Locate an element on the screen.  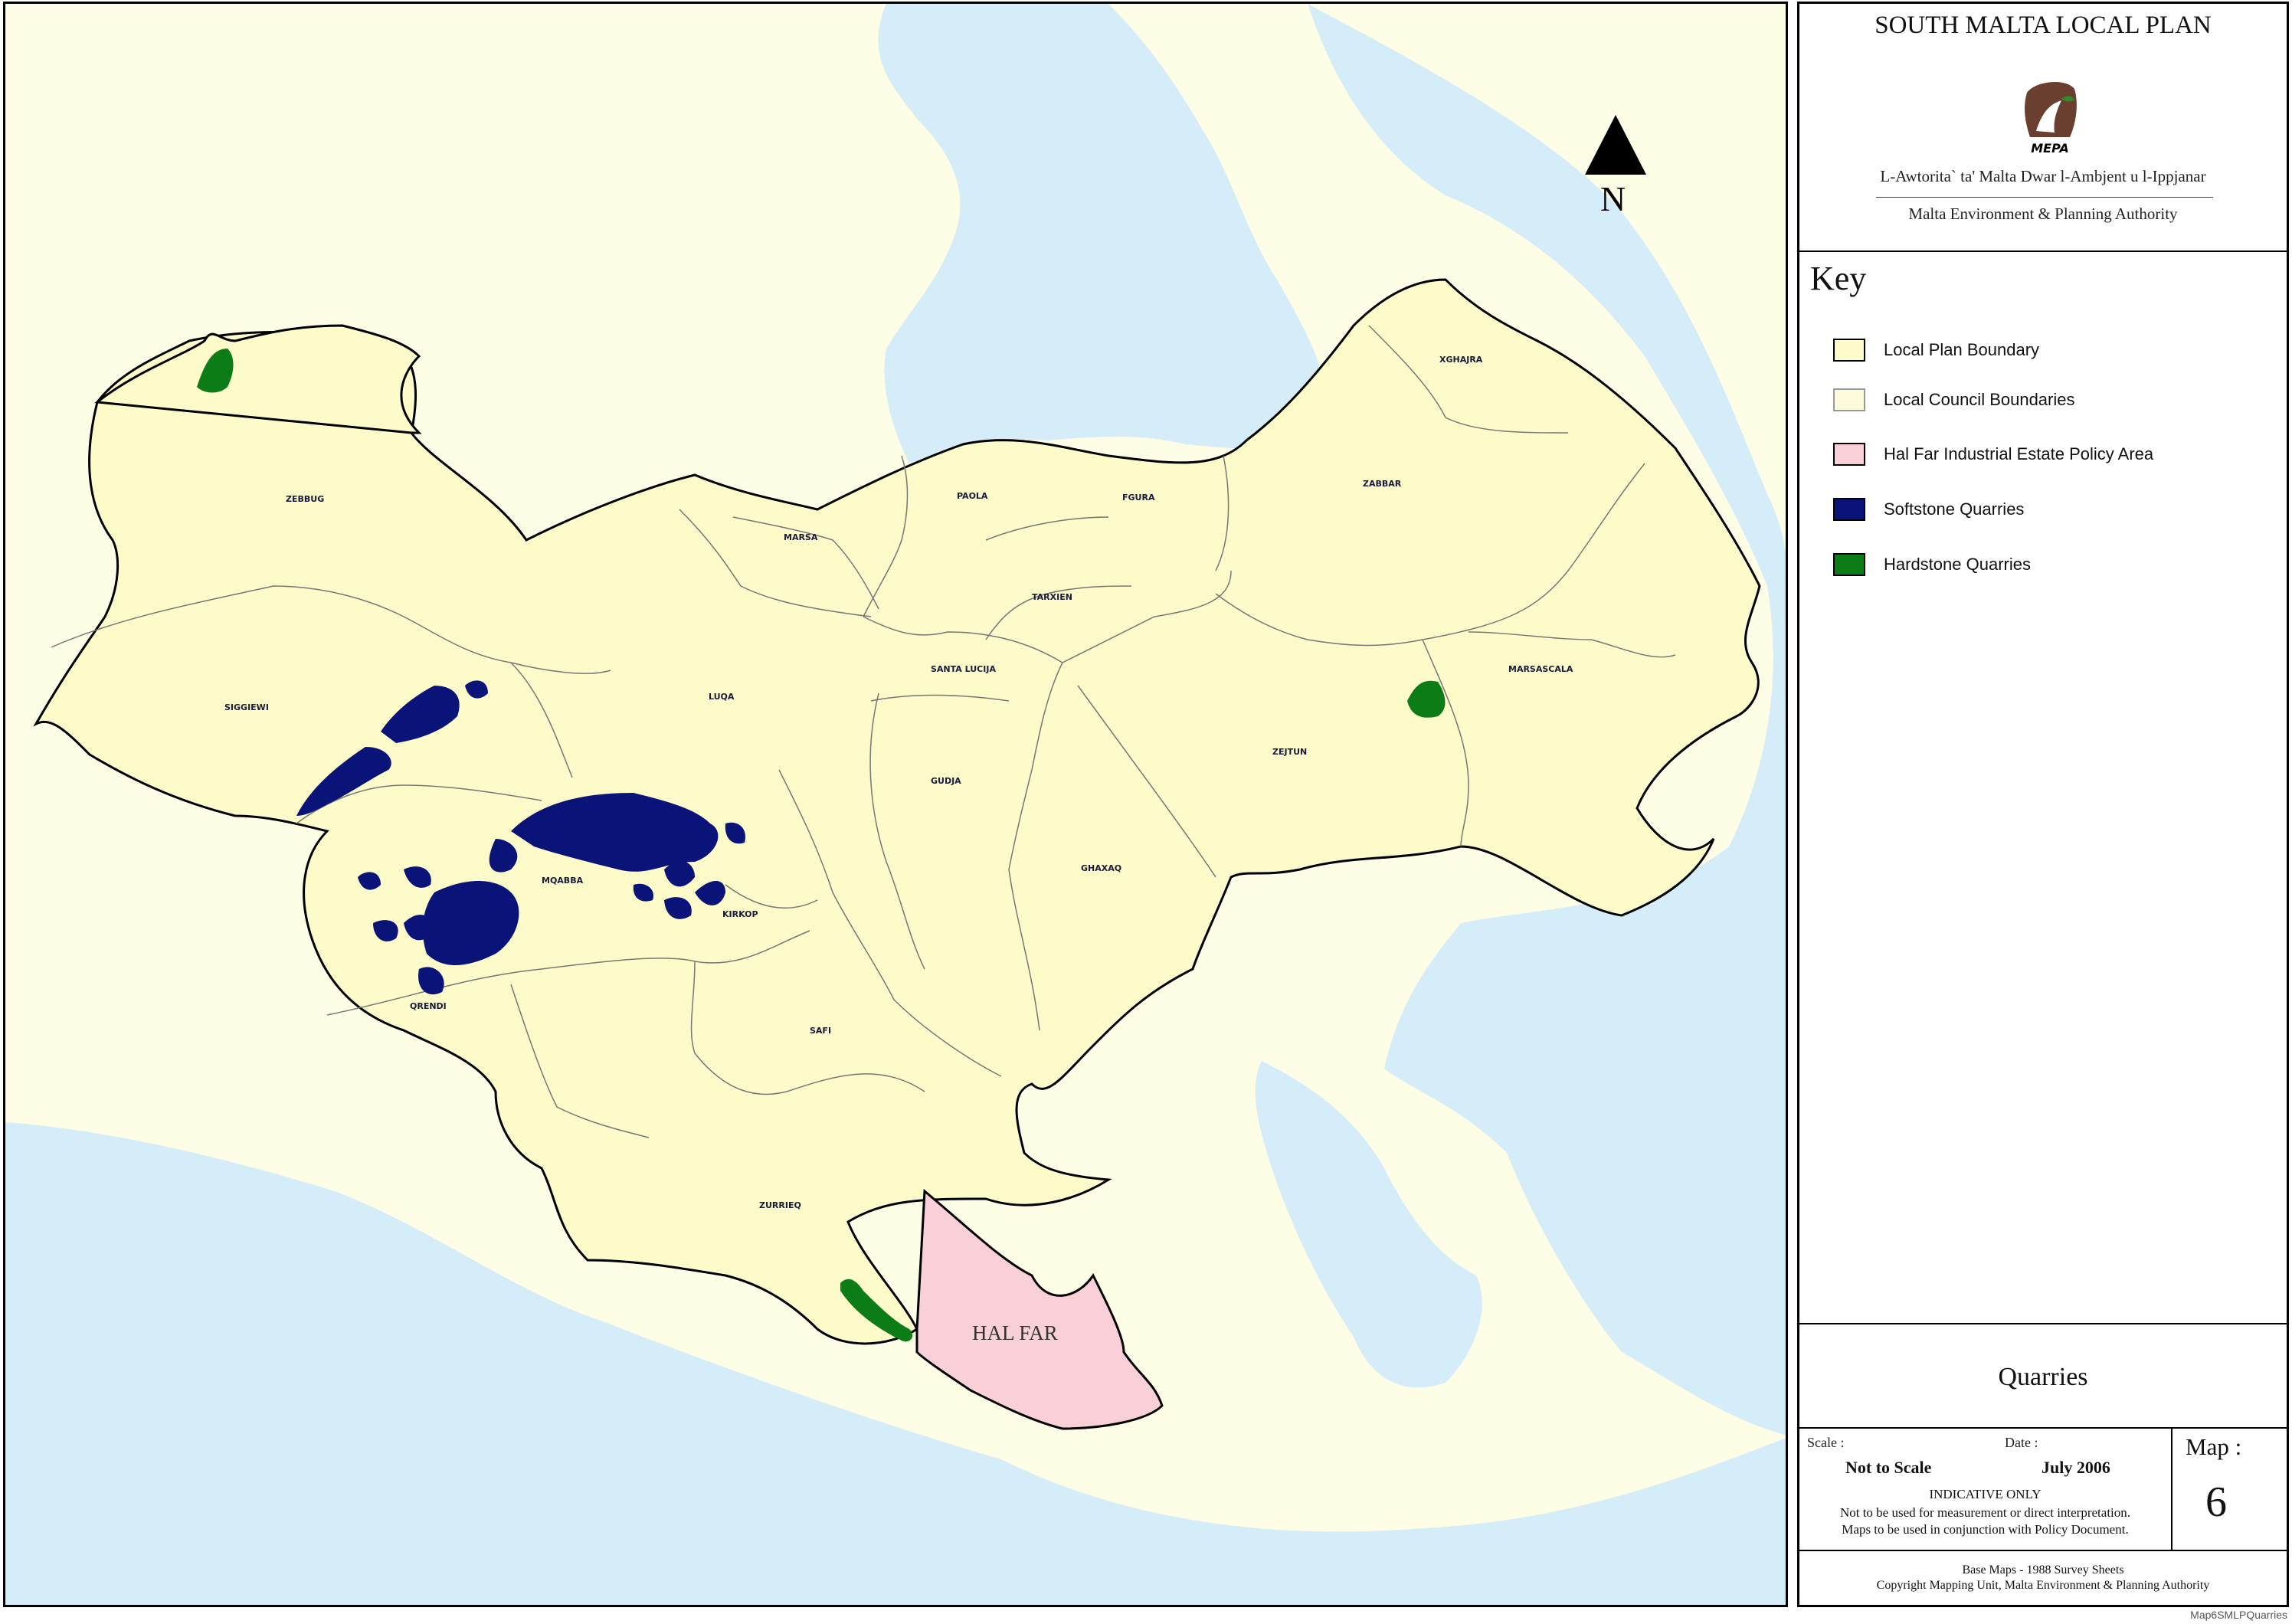
place-label: MARSASCALA is located at coordinates (1540, 669).